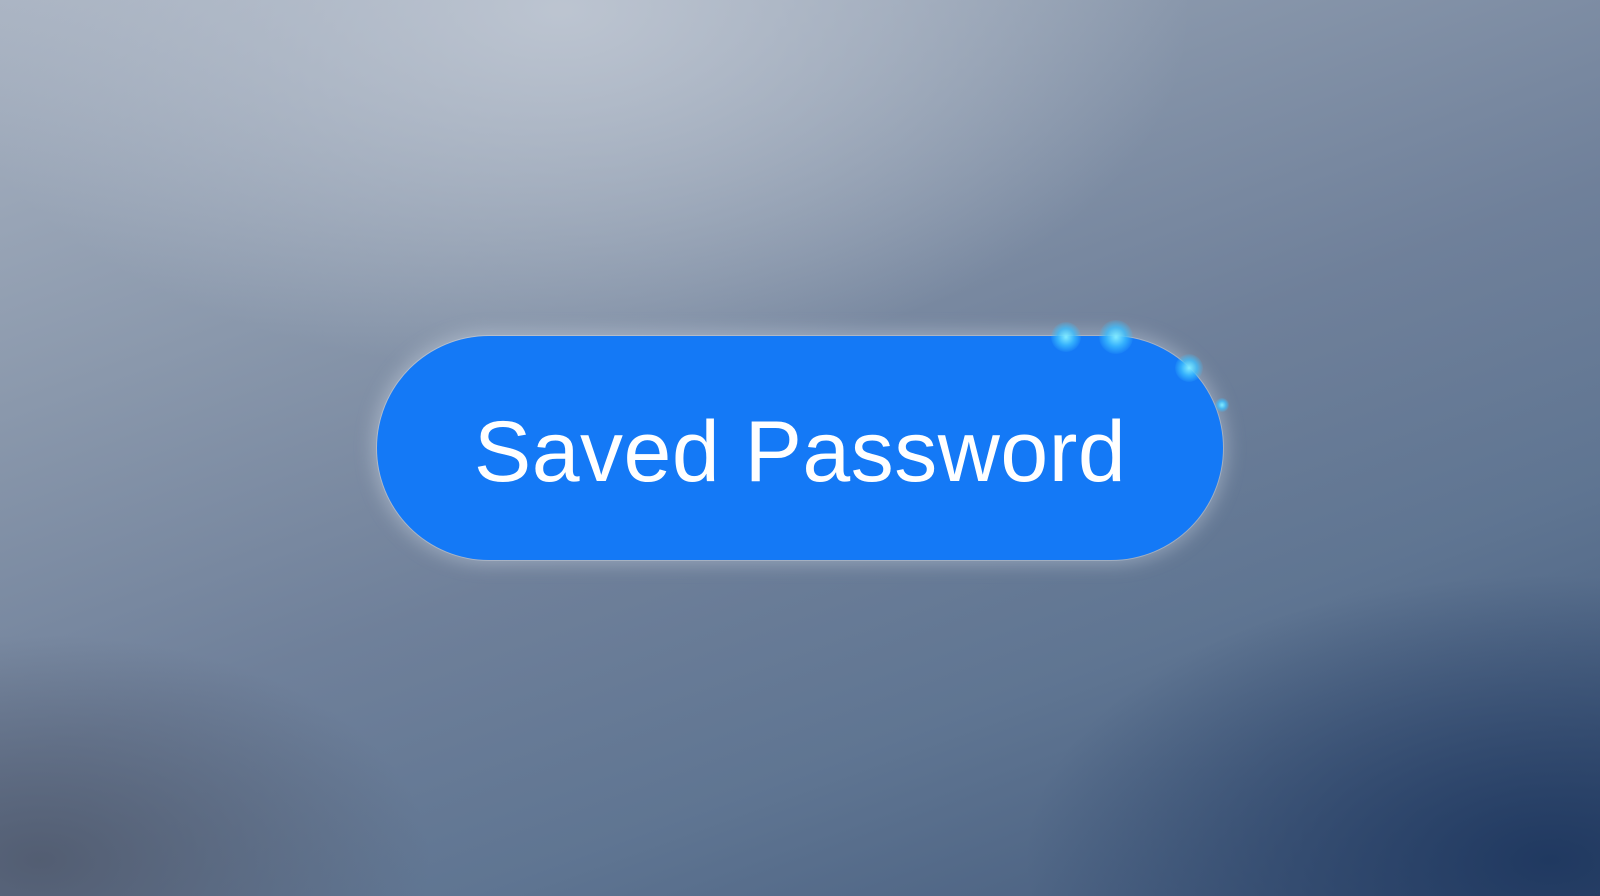  I want to click on saved-password-label: Saved Password, so click(800, 452).